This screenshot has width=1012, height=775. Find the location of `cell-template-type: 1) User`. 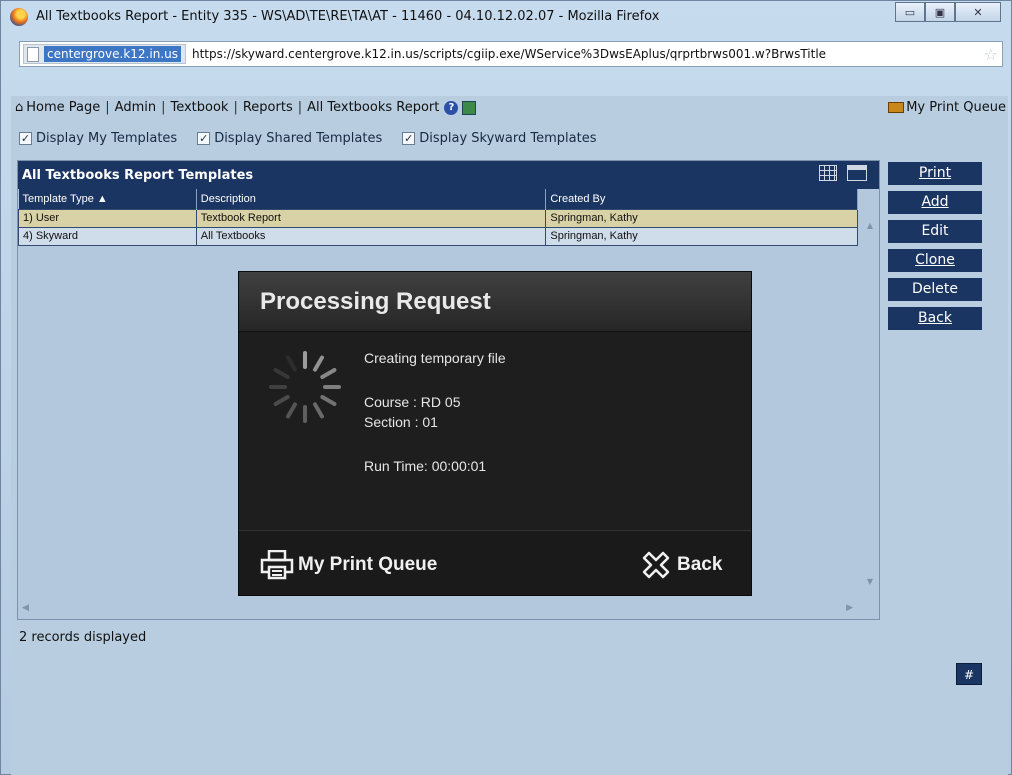

cell-template-type: 1) User is located at coordinates (107, 218).